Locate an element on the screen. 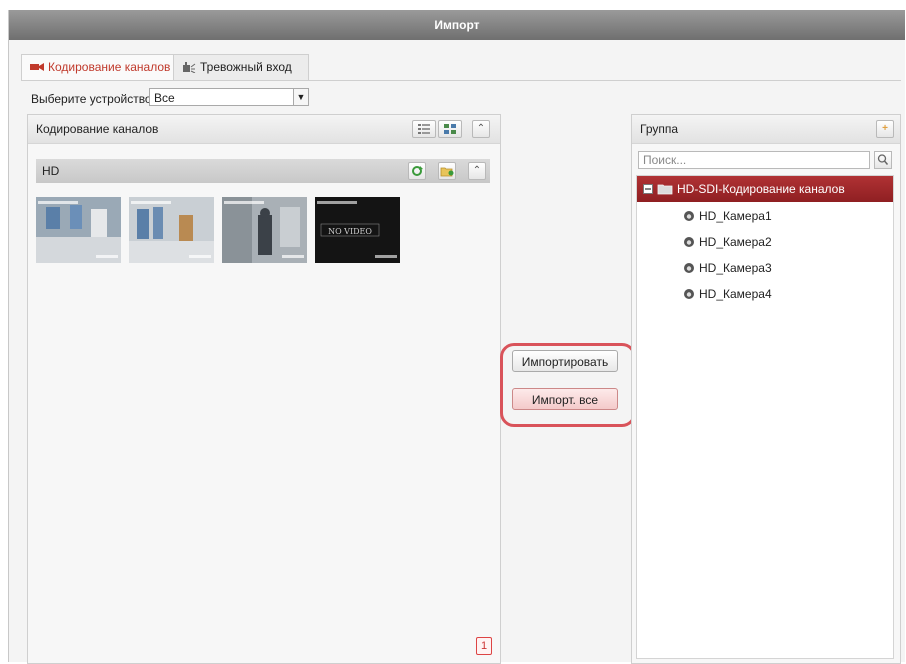  collapse-minus-icon is located at coordinates (648, 189).